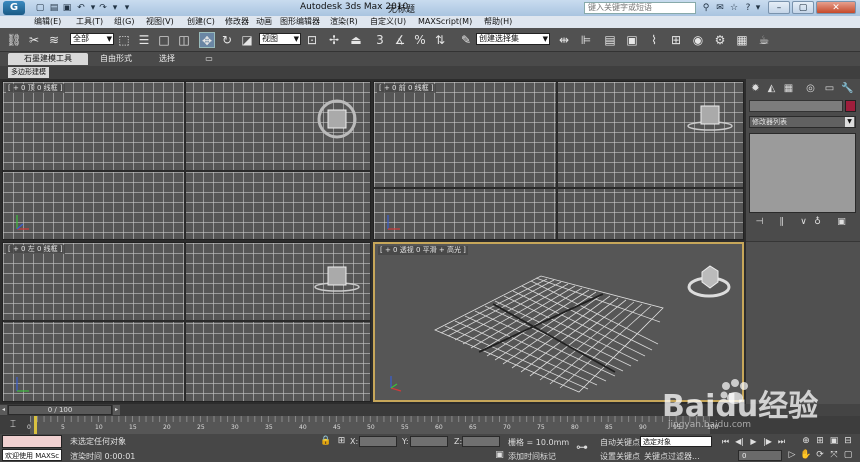  I want to click on undo-icon: ↶, so click(81, 8).